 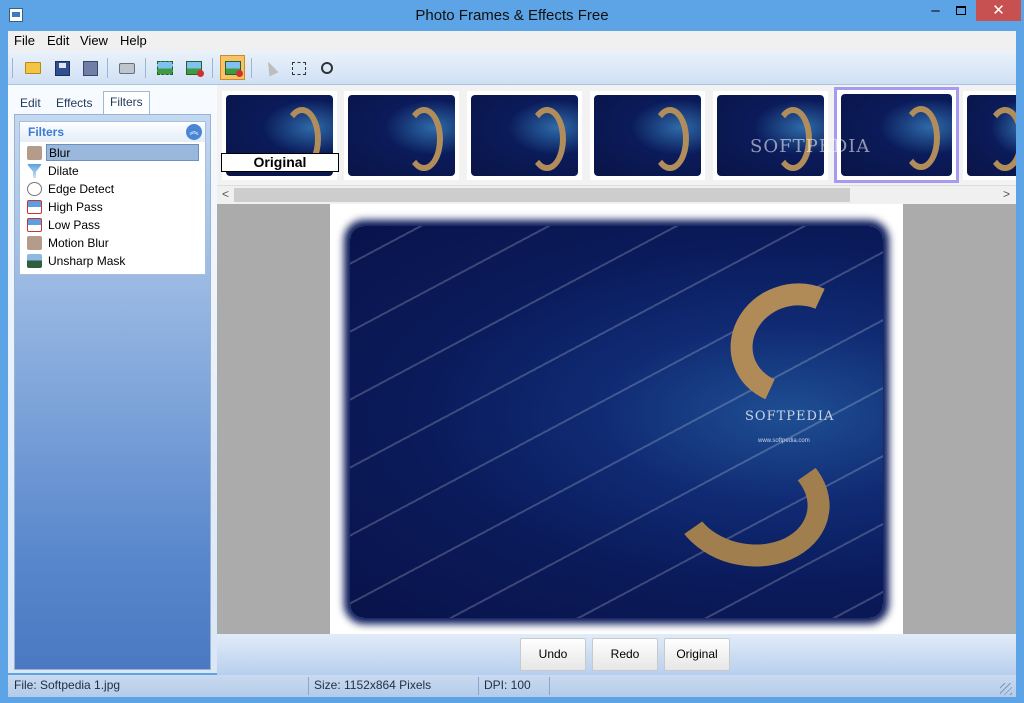 I want to click on filter-item-dilate: Dilate, so click(x=113, y=171).